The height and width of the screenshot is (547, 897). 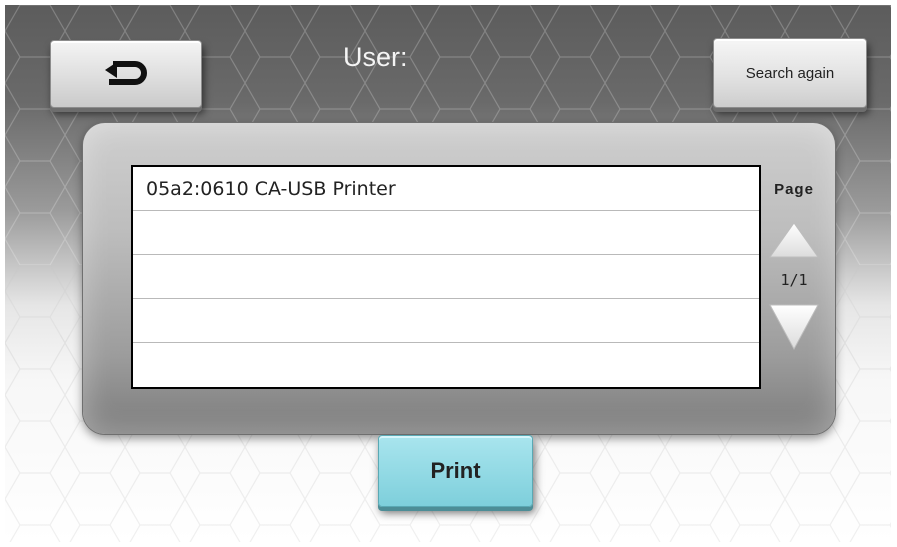 I want to click on back-button, so click(x=126, y=74).